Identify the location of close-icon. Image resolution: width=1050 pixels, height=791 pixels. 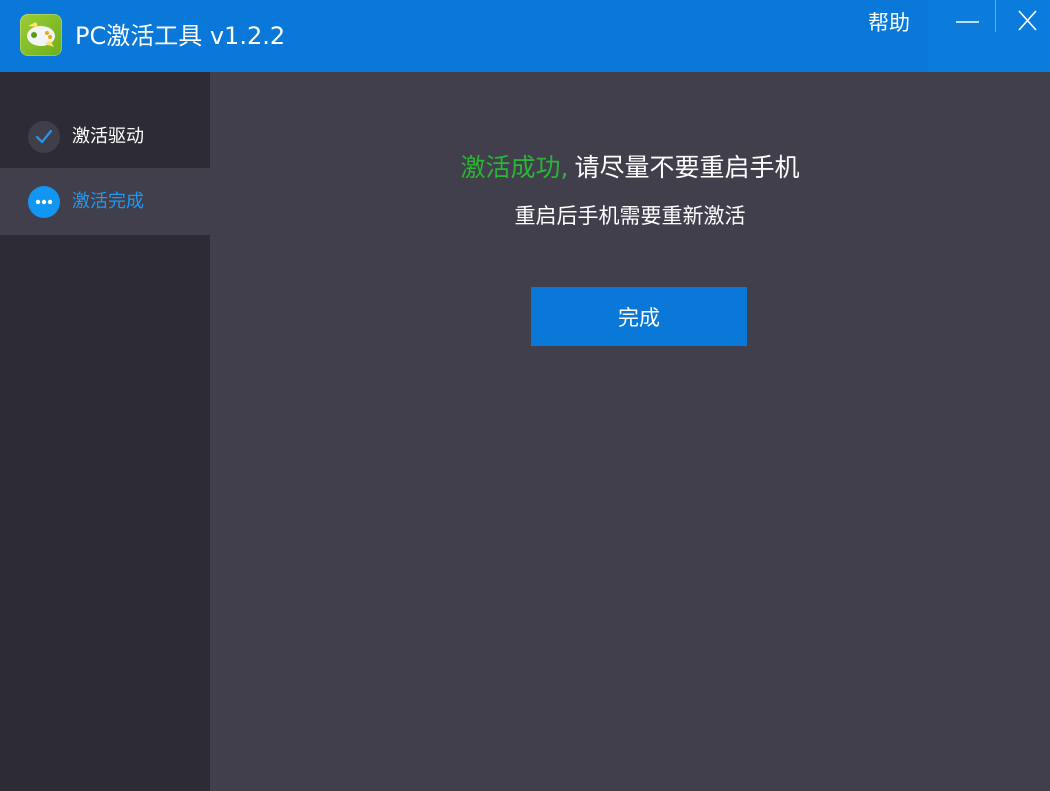
(1027, 20).